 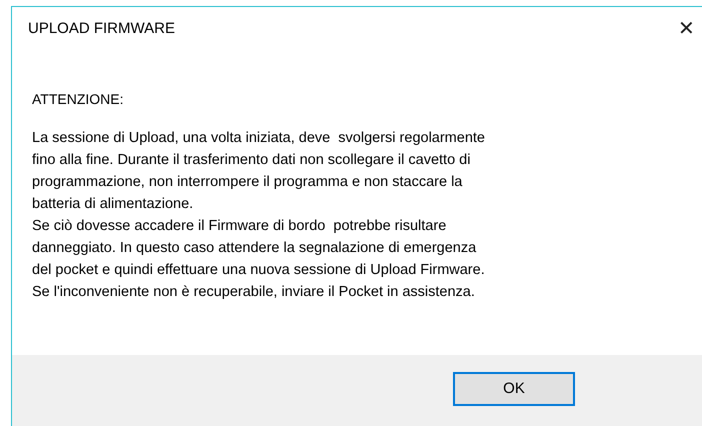 What do you see at coordinates (686, 28) in the screenshot?
I see `close-button: ✕` at bounding box center [686, 28].